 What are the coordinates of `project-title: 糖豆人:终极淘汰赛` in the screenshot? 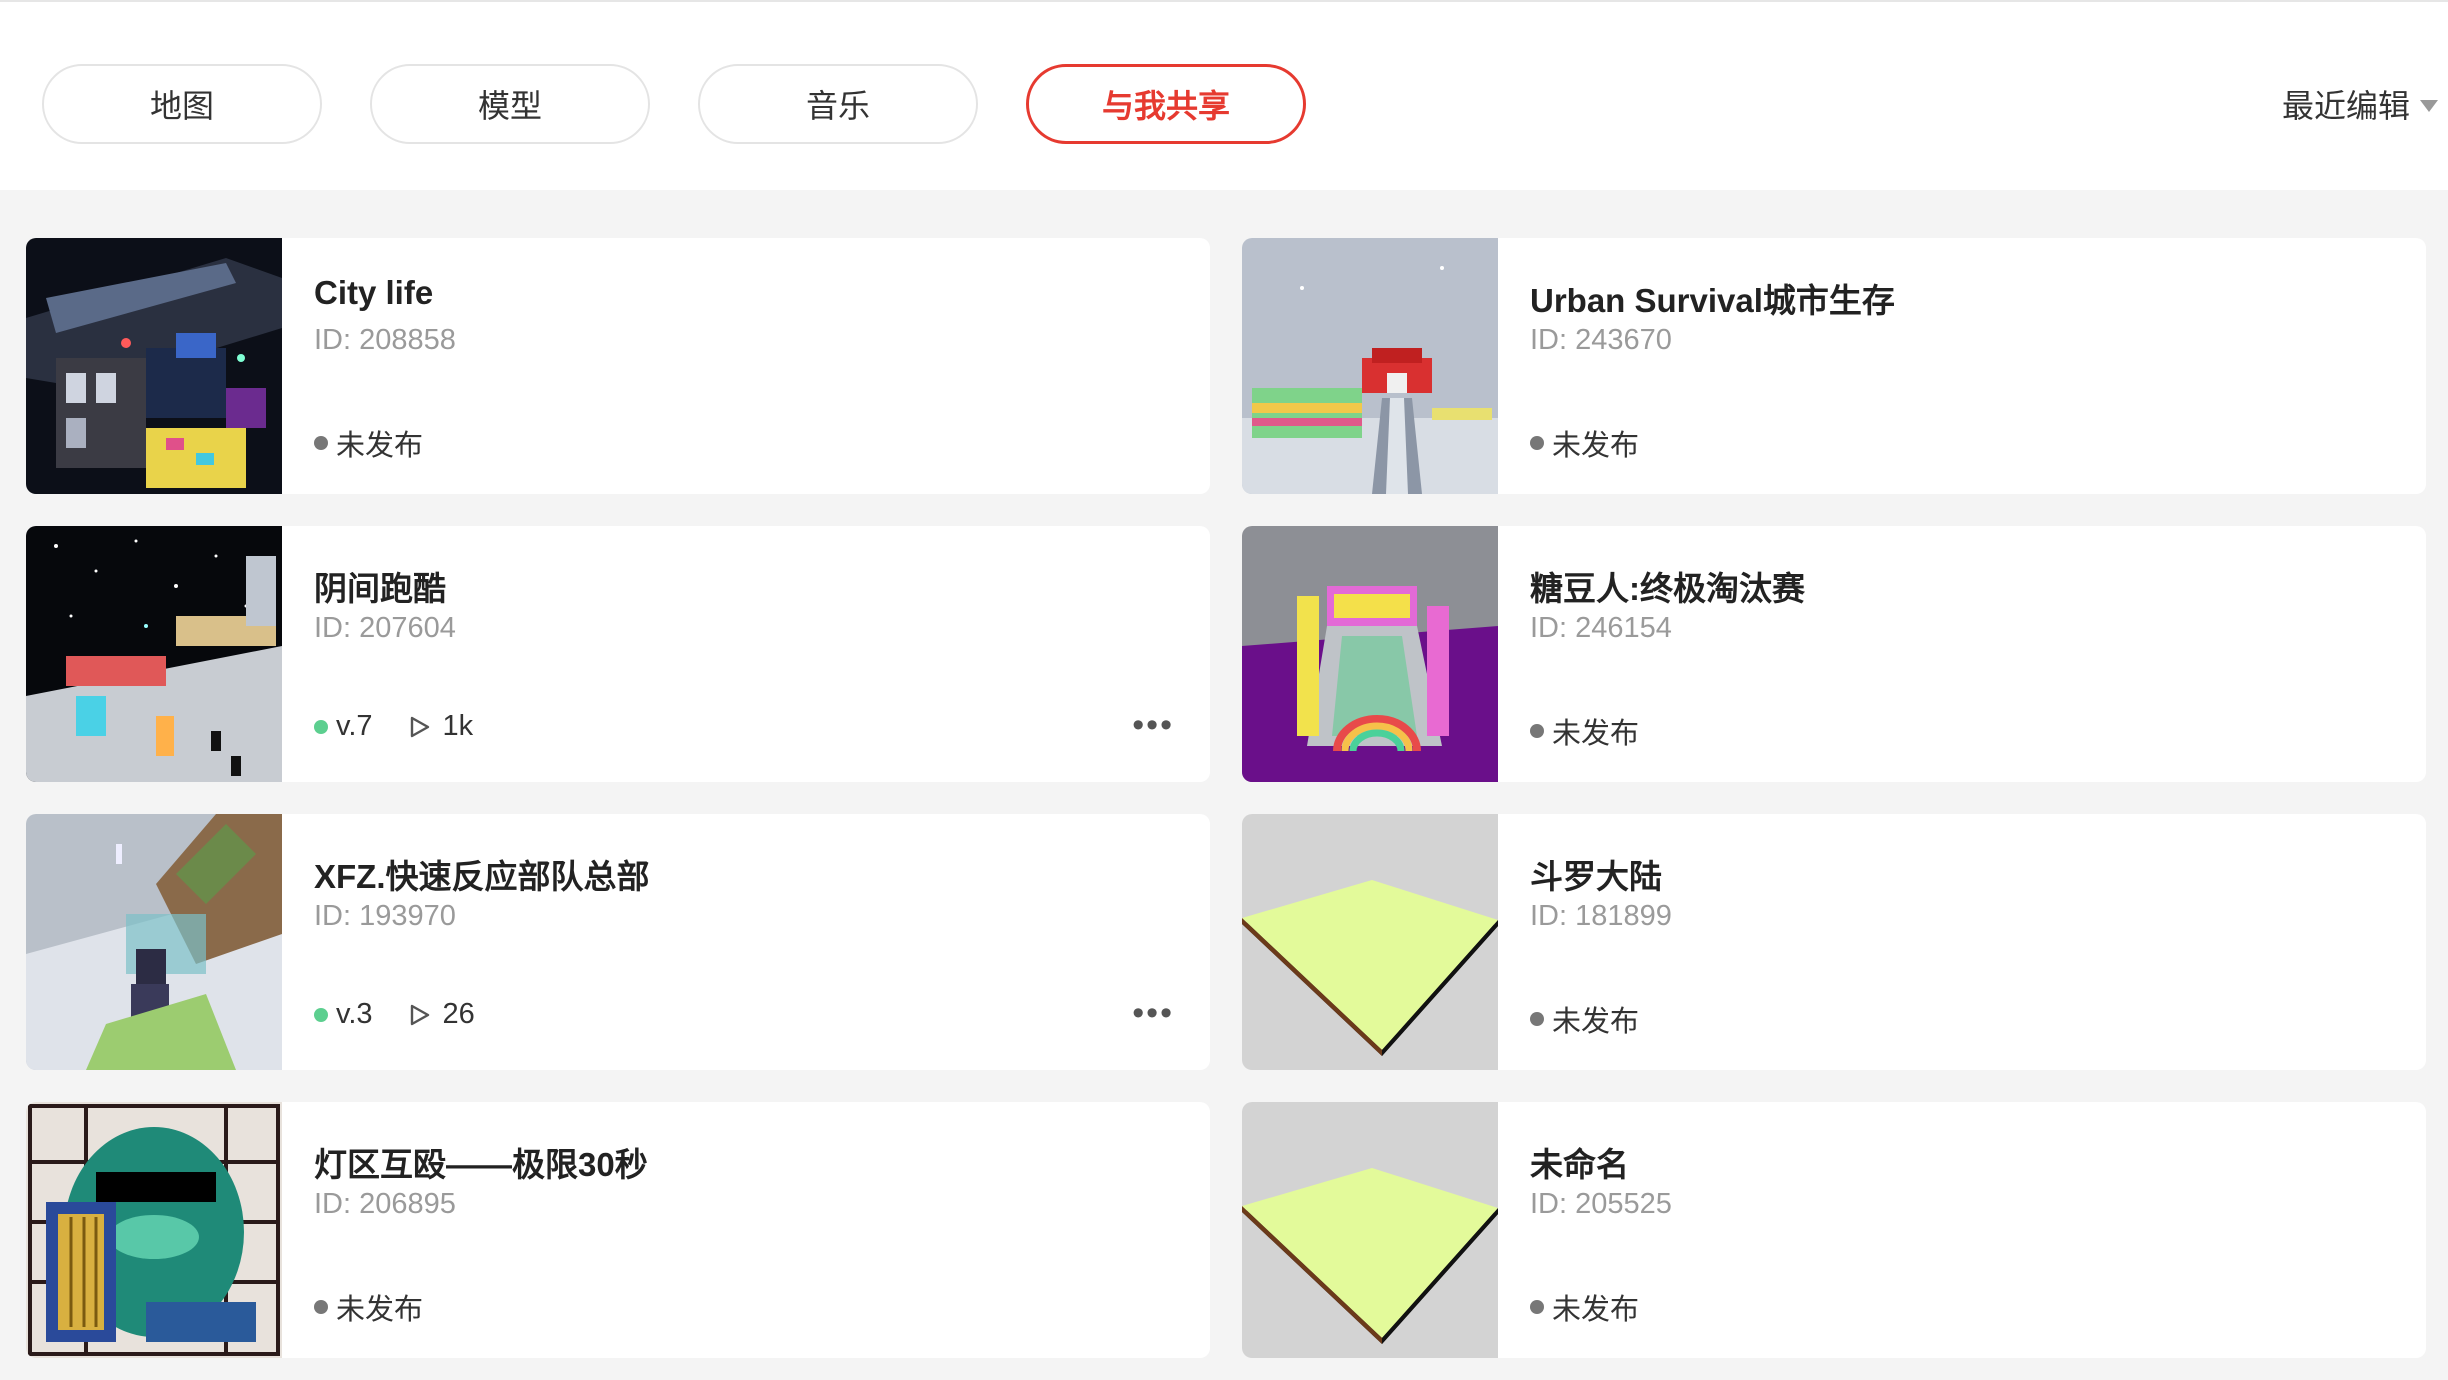 It's located at (1667, 588).